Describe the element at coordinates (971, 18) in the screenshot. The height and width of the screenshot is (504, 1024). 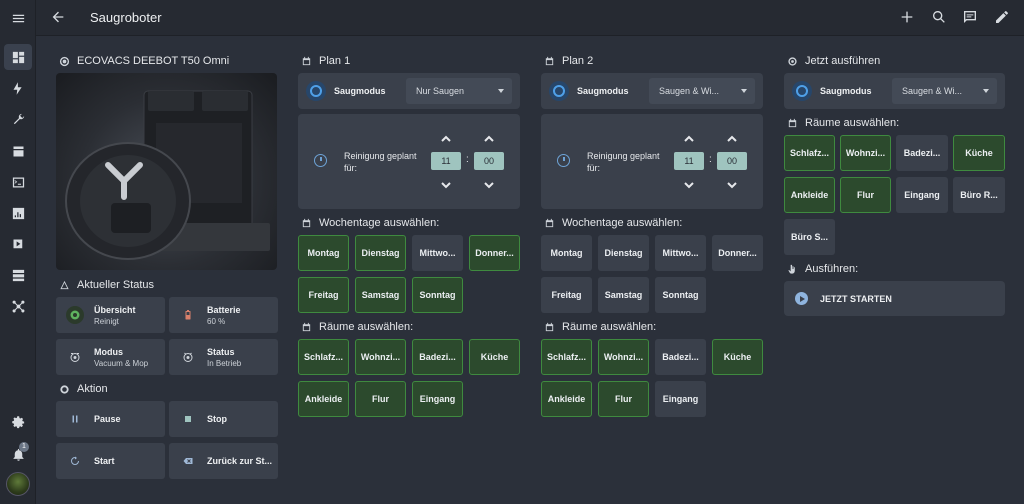
I see `assist-chat-icon` at that location.